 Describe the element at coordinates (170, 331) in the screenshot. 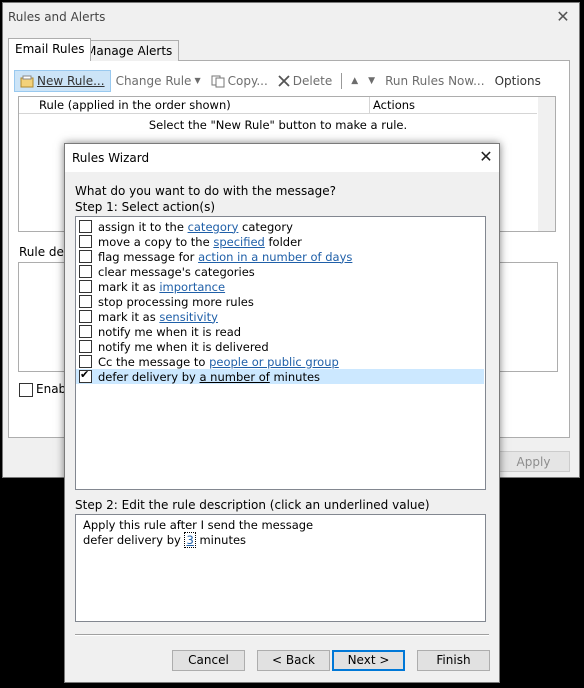

I see `action-text: notify me when it is read` at that location.